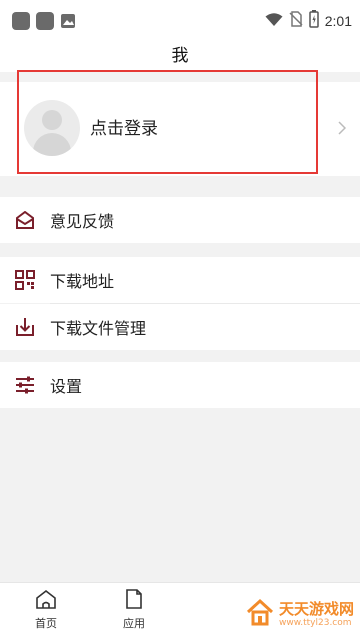 Image resolution: width=360 pixels, height=638 pixels. I want to click on home-icon, so click(46, 601).